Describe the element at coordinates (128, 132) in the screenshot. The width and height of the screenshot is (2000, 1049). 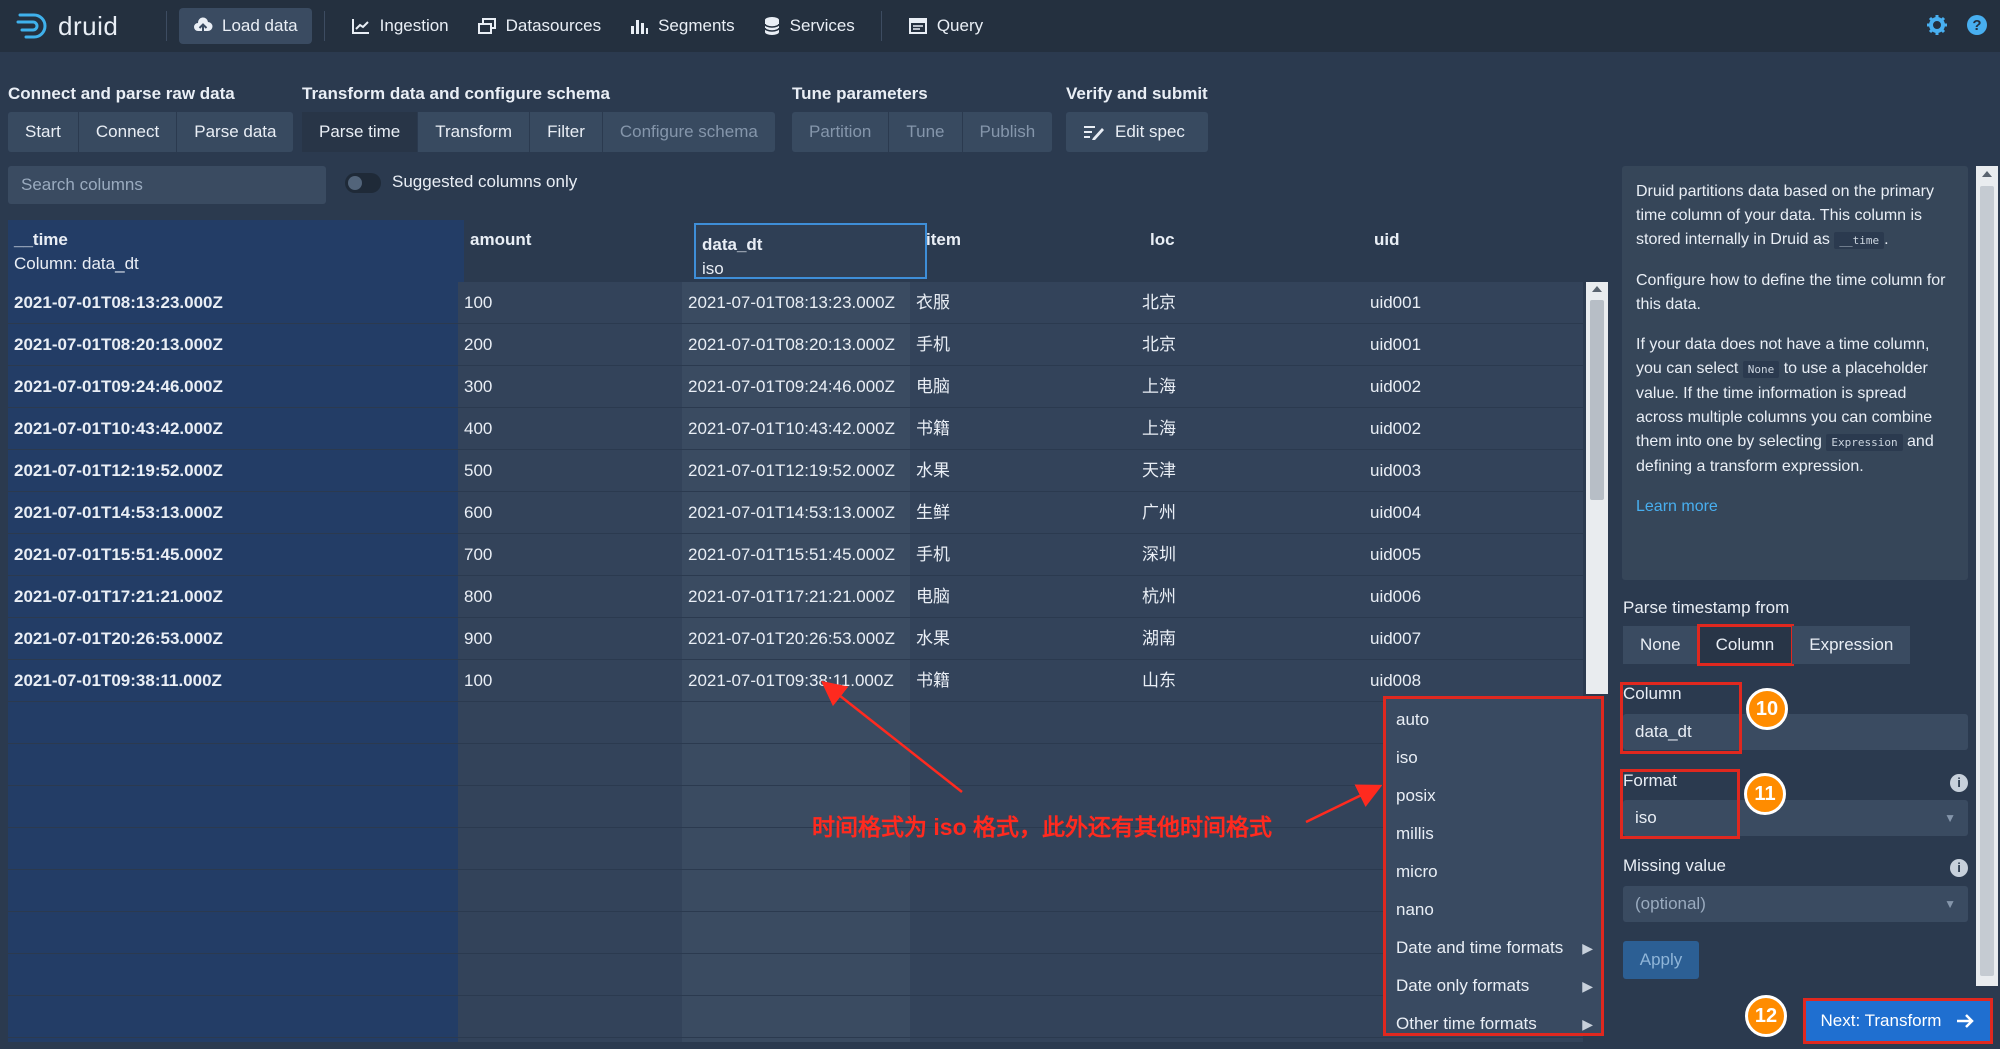
I see `step-connect: Connect` at that location.